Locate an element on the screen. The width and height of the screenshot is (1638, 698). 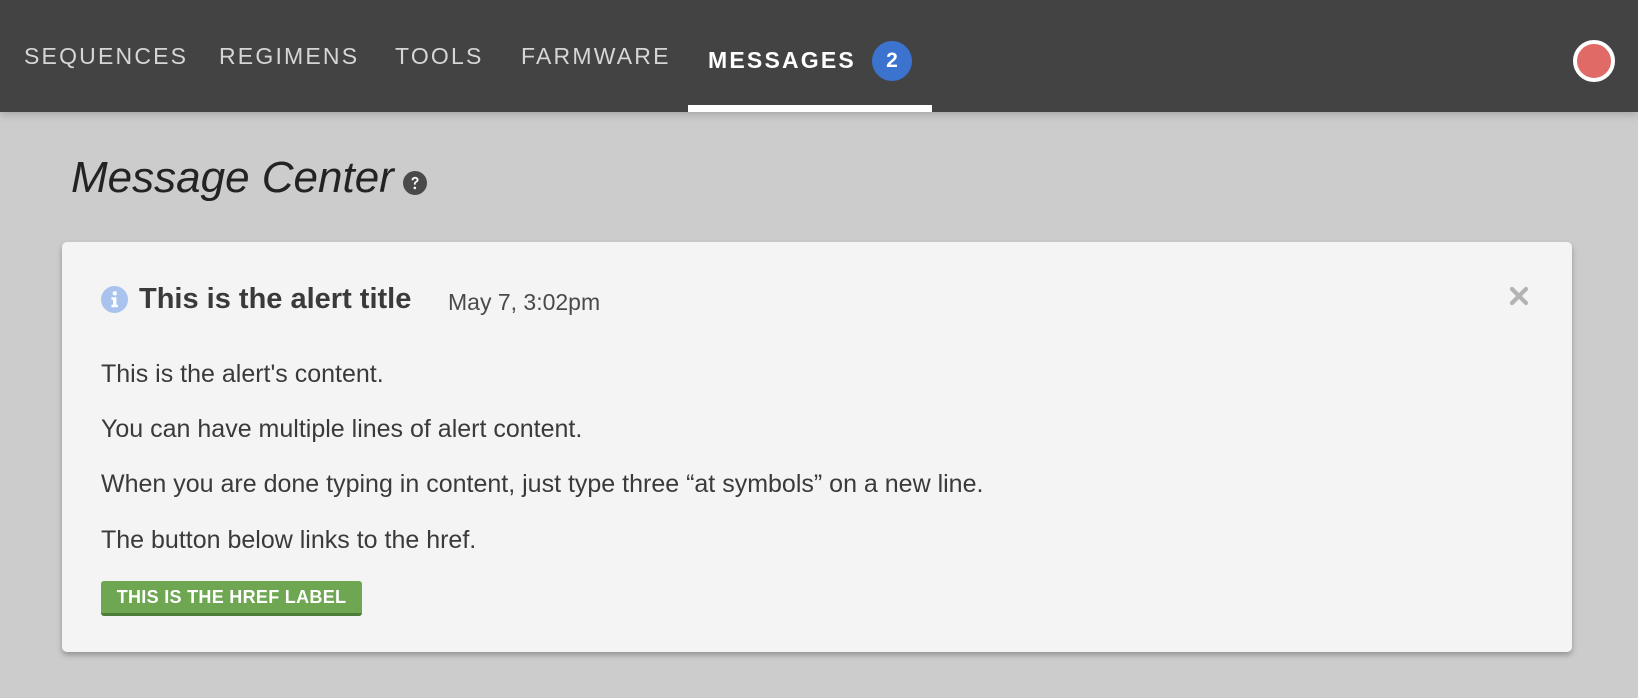
alert-content-line: The button below links to the href. is located at coordinates (289, 540).